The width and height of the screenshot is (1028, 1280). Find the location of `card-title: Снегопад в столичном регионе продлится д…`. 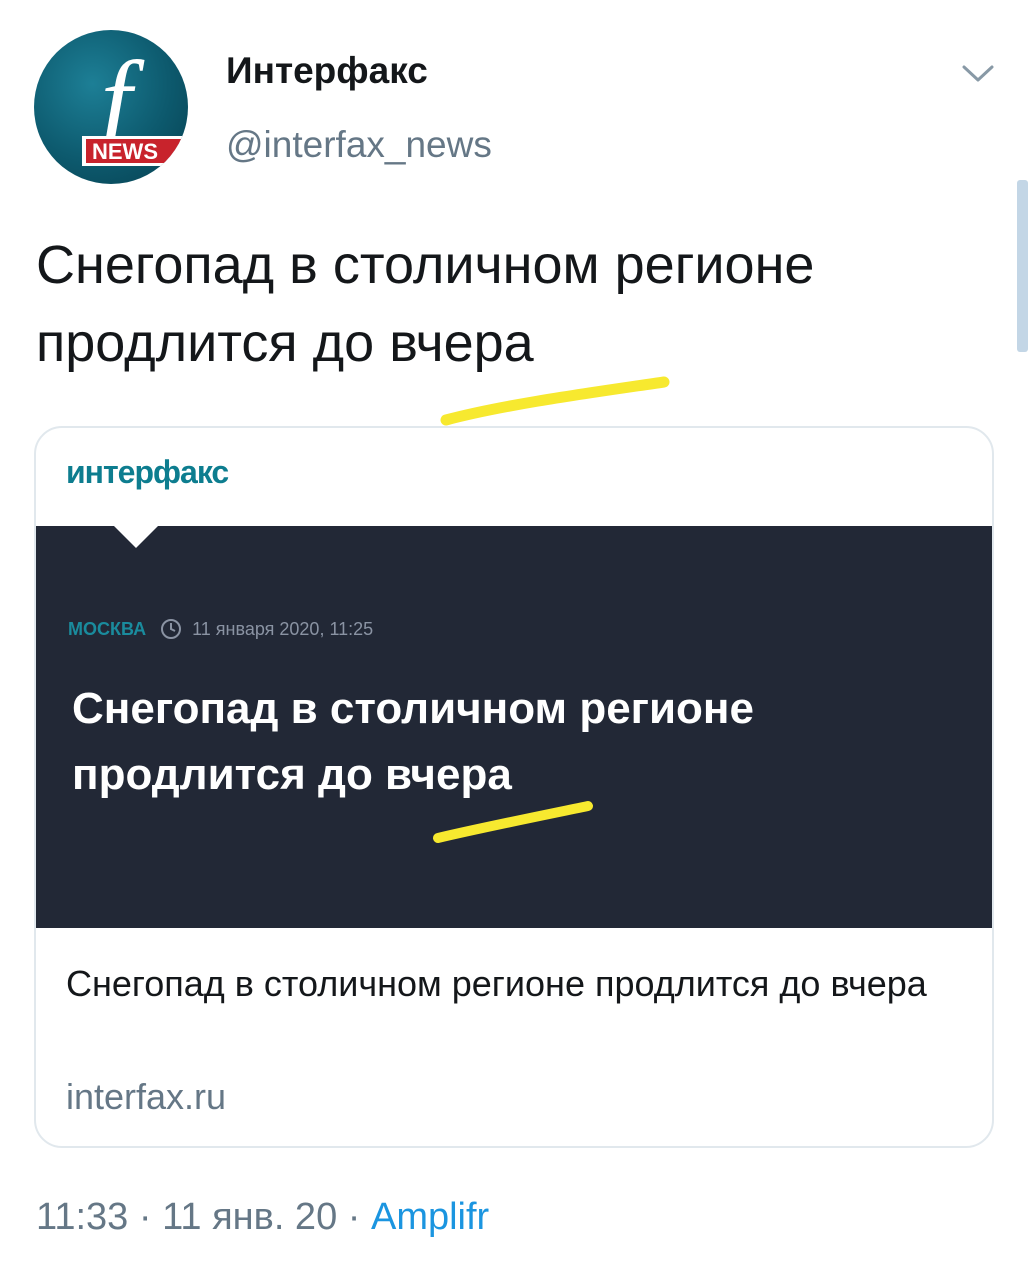

card-title: Снегопад в столичном регионе продлится д… is located at coordinates (496, 983).